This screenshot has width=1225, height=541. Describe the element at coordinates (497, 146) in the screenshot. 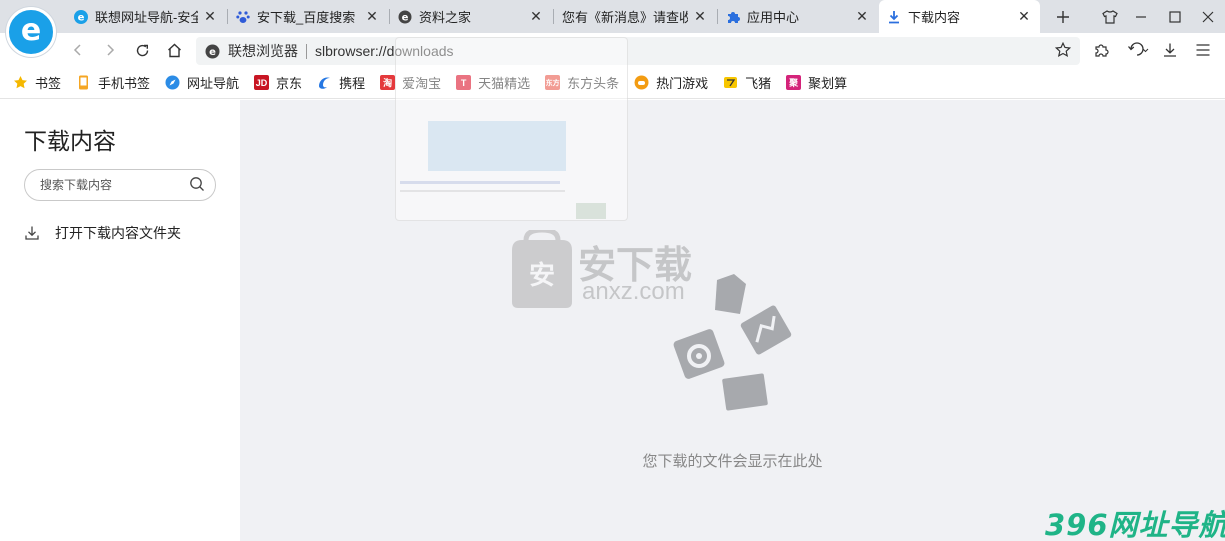

I see `preview-banner-image` at that location.